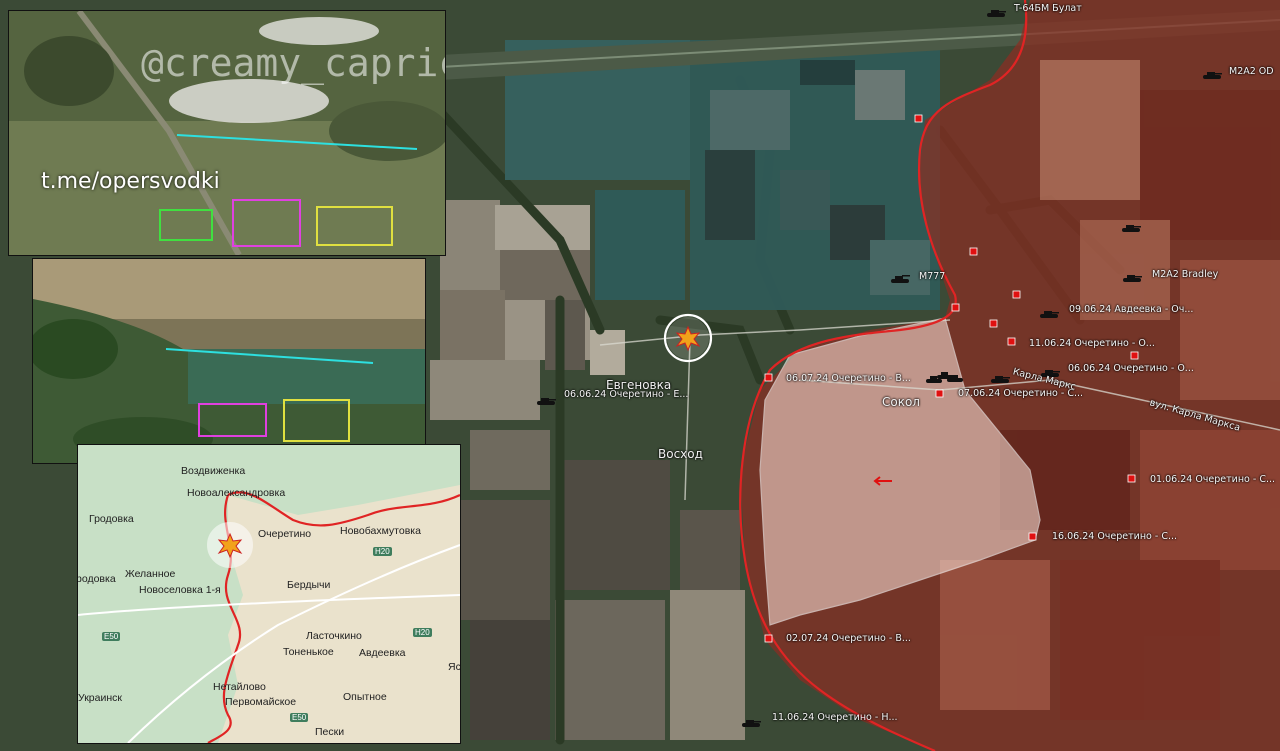 The width and height of the screenshot is (1280, 751). Describe the element at coordinates (688, 338) in the screenshot. I see `strike-marker` at that location.